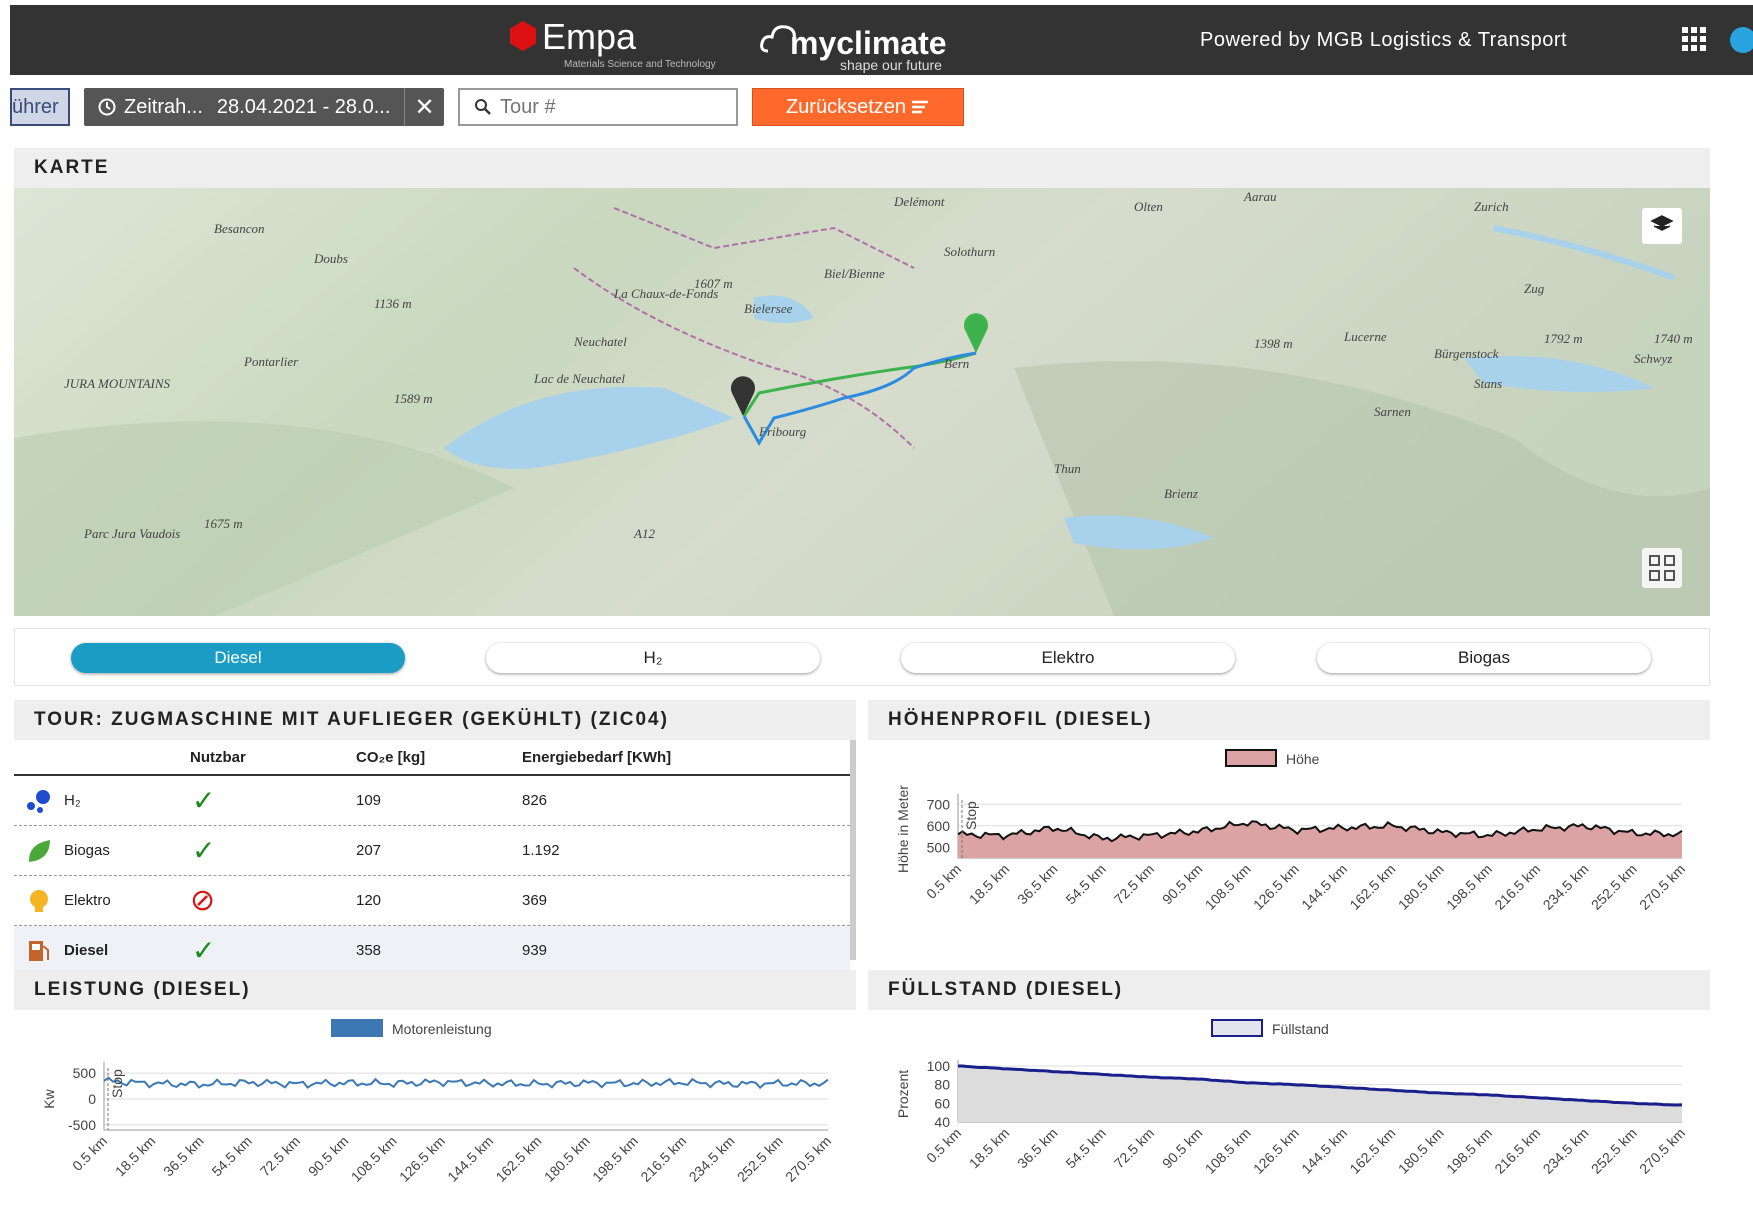 The height and width of the screenshot is (1212, 1753). Describe the element at coordinates (939, 826) in the screenshot. I see `y-tick-label: 600` at that location.